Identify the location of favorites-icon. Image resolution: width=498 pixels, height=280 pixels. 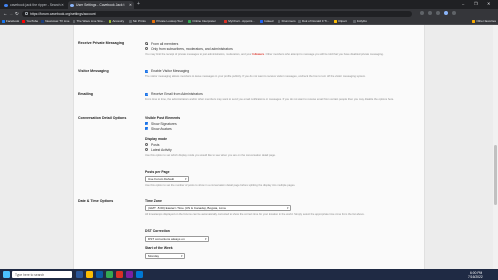
(430, 13).